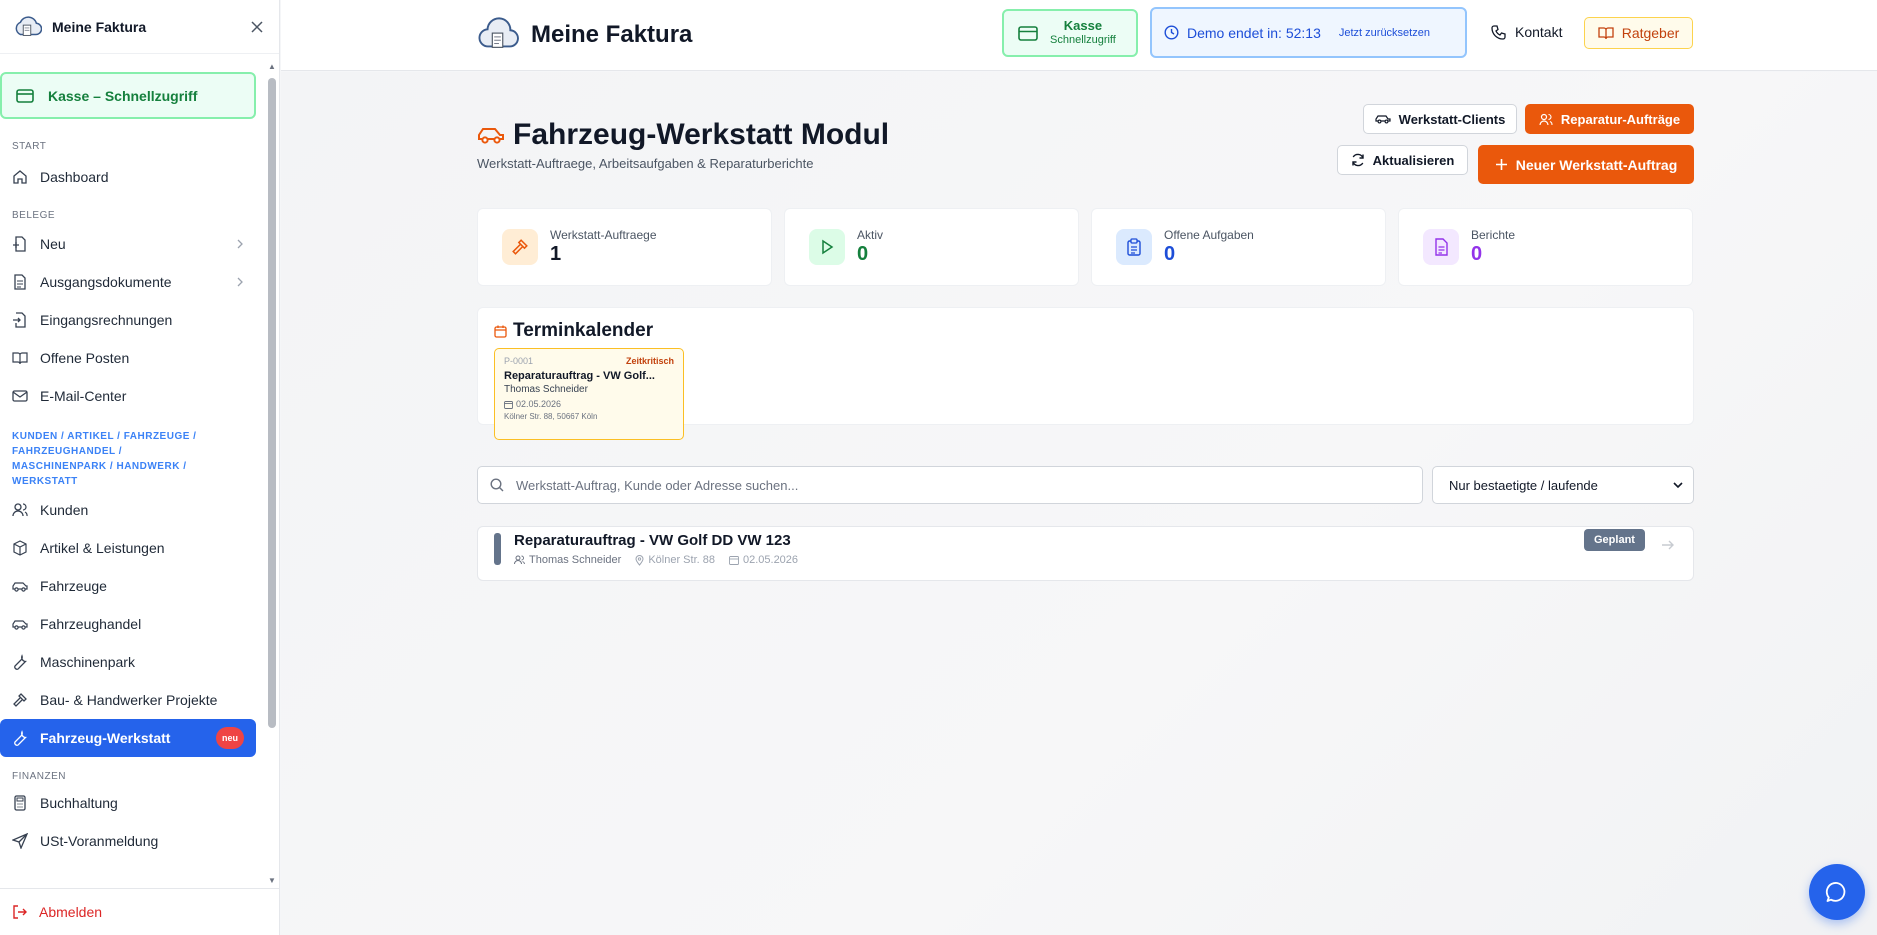 The image size is (1877, 935). I want to click on sidebar-item-eingangsrechnungen: Eingangsrechnungen, so click(128, 320).